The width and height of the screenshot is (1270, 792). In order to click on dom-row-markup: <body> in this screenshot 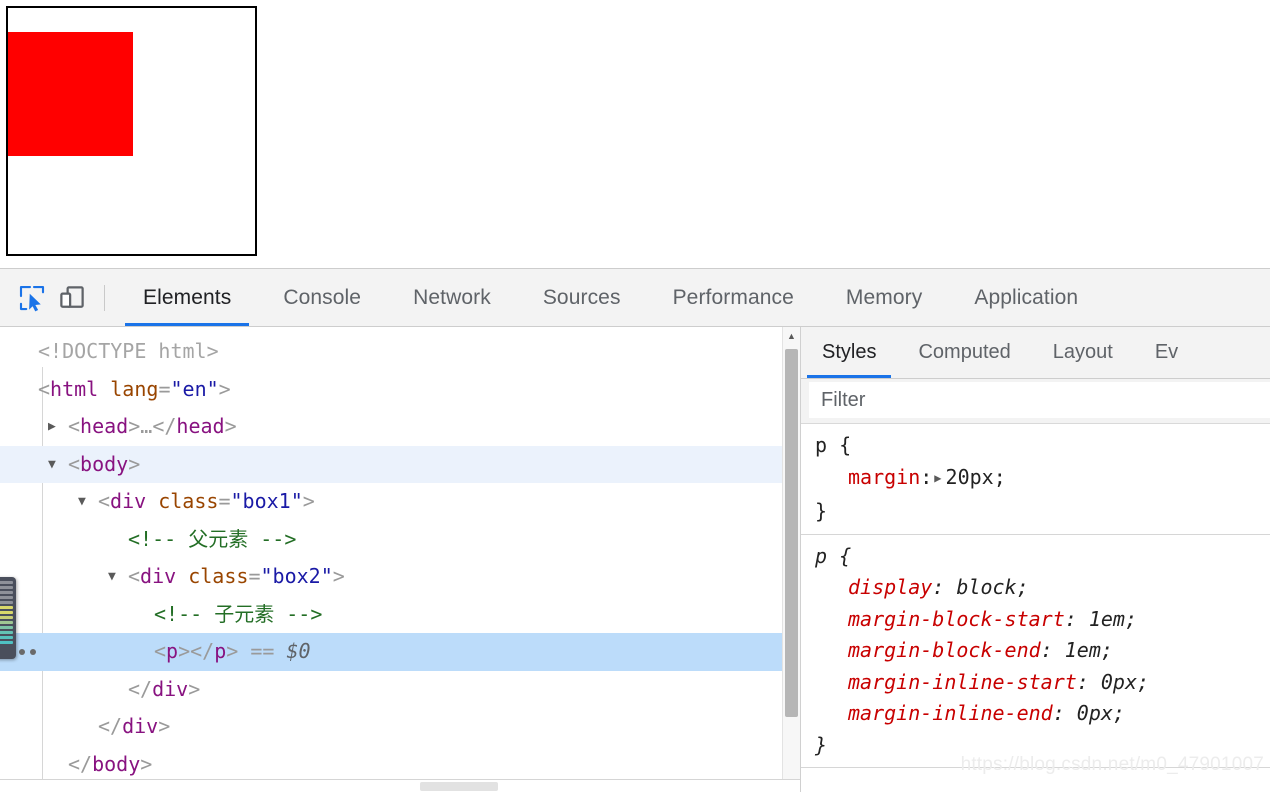, I will do `click(104, 463)`.